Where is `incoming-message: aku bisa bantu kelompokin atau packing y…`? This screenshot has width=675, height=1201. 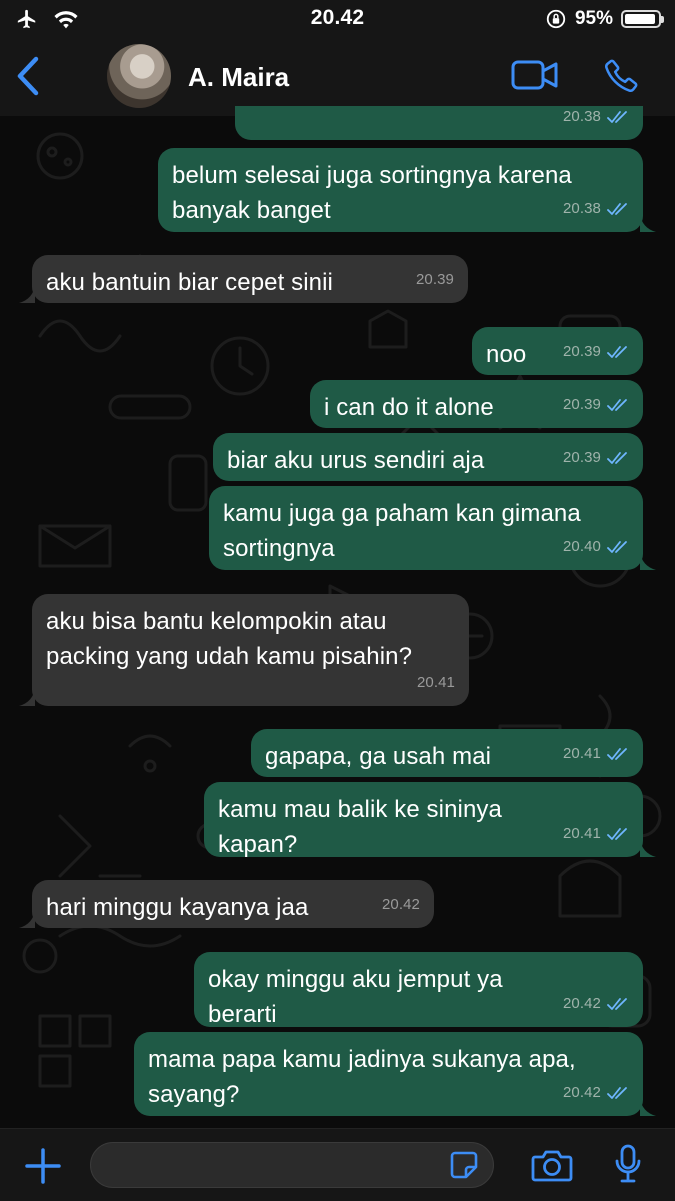
incoming-message: aku bisa bantu kelompokin atau packing y… is located at coordinates (244, 650).